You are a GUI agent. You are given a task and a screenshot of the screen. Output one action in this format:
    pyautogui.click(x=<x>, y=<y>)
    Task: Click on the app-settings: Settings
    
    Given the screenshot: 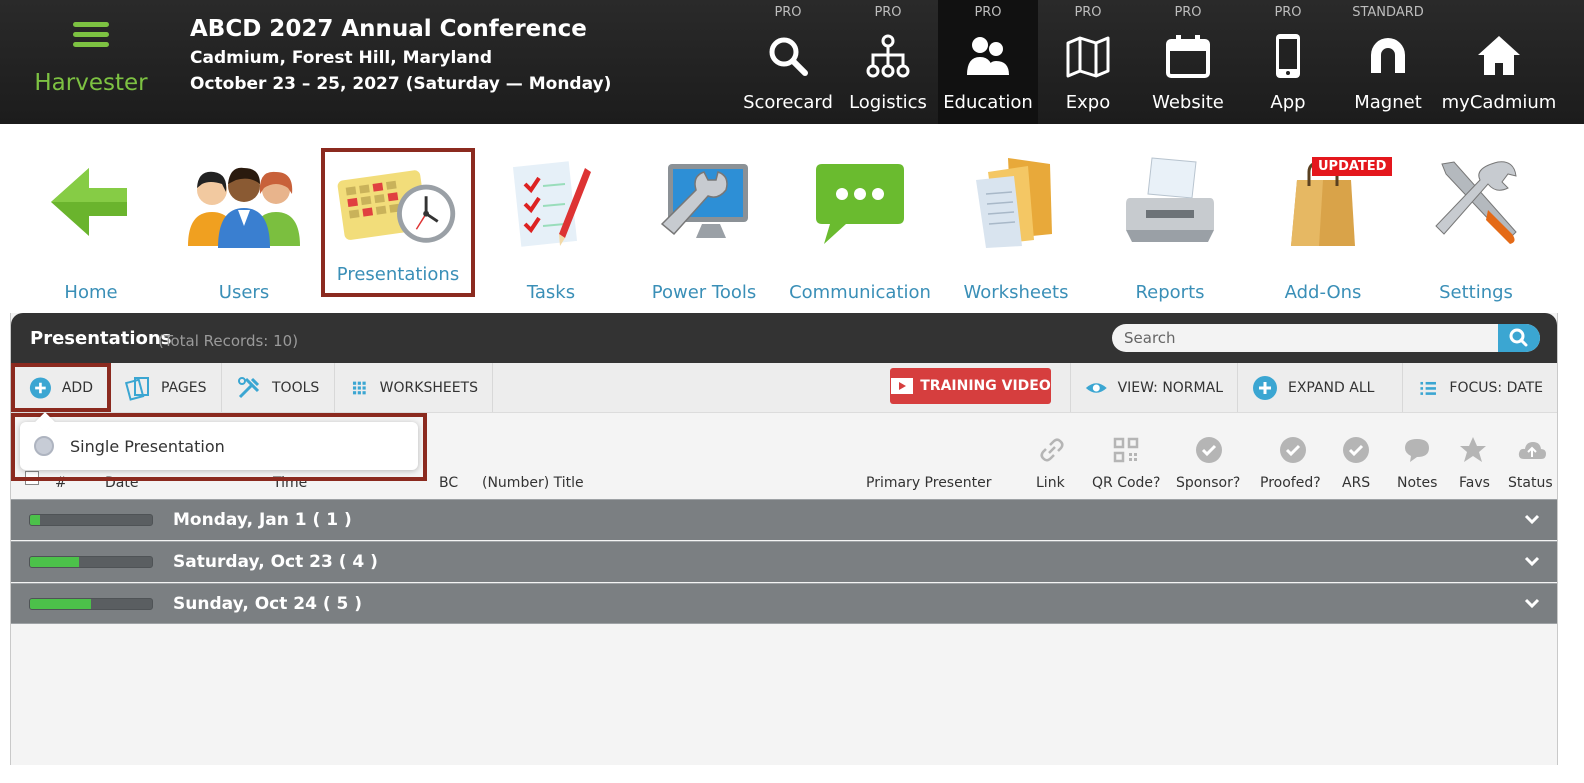 What is the action you would take?
    pyautogui.click(x=1476, y=224)
    